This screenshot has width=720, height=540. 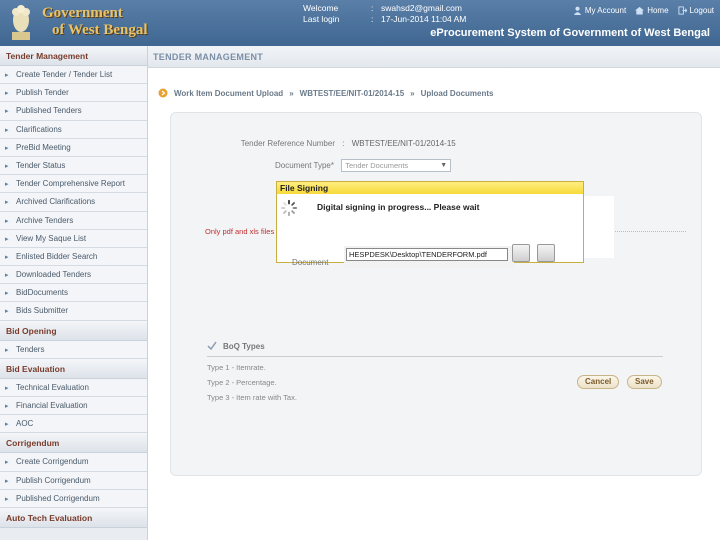 What do you see at coordinates (51, 238) in the screenshot?
I see `sidebar-item-label: View My Saque List` at bounding box center [51, 238].